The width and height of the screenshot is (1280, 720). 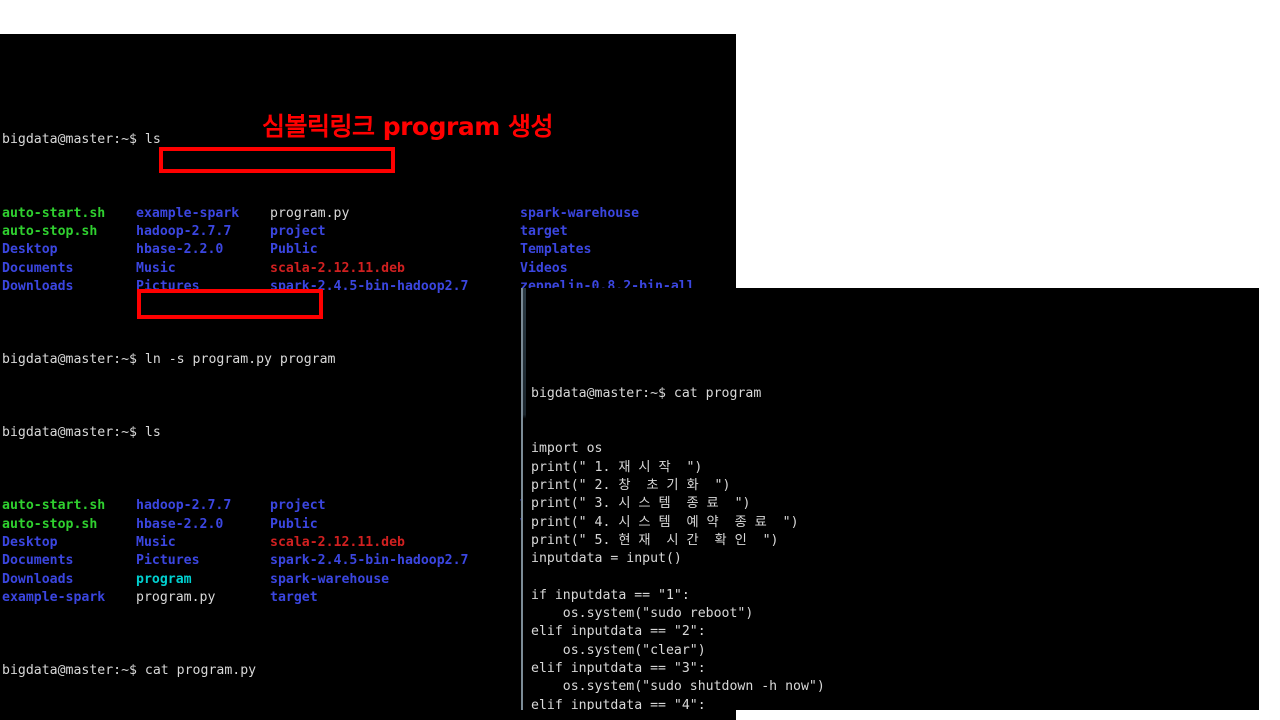 I want to click on ls-row: Desktop hbase-2.2.0 Public Templates, so click(x=369, y=250).